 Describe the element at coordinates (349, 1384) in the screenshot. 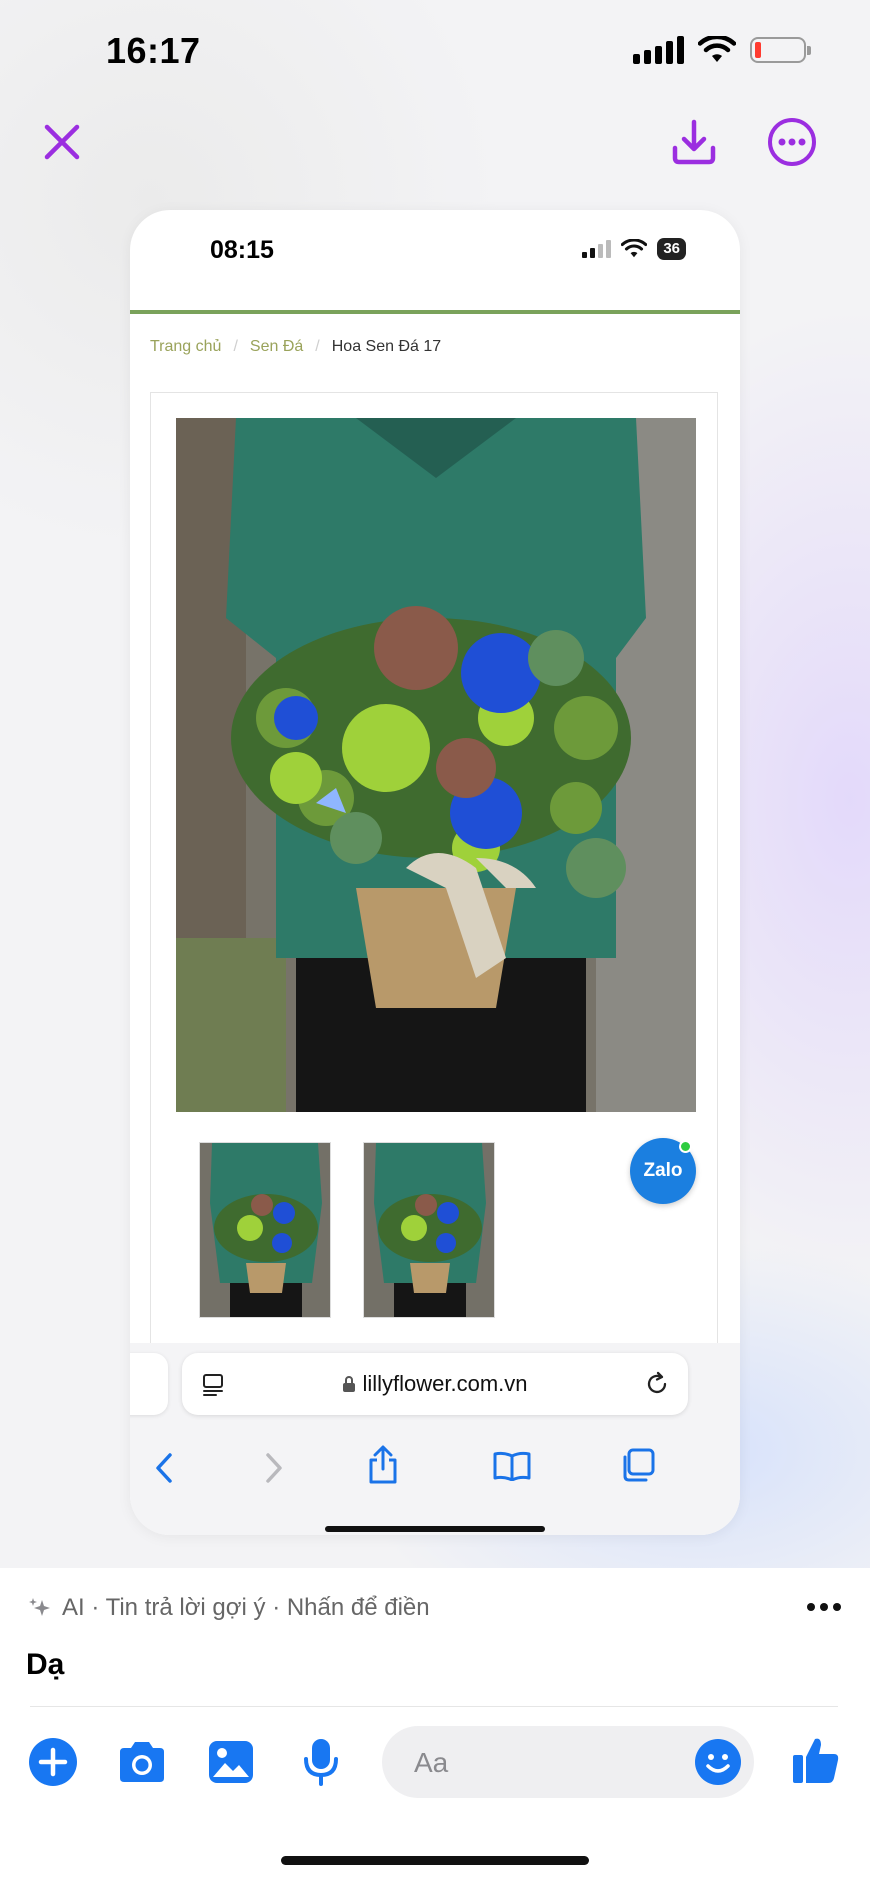

I see `lock-icon` at that location.